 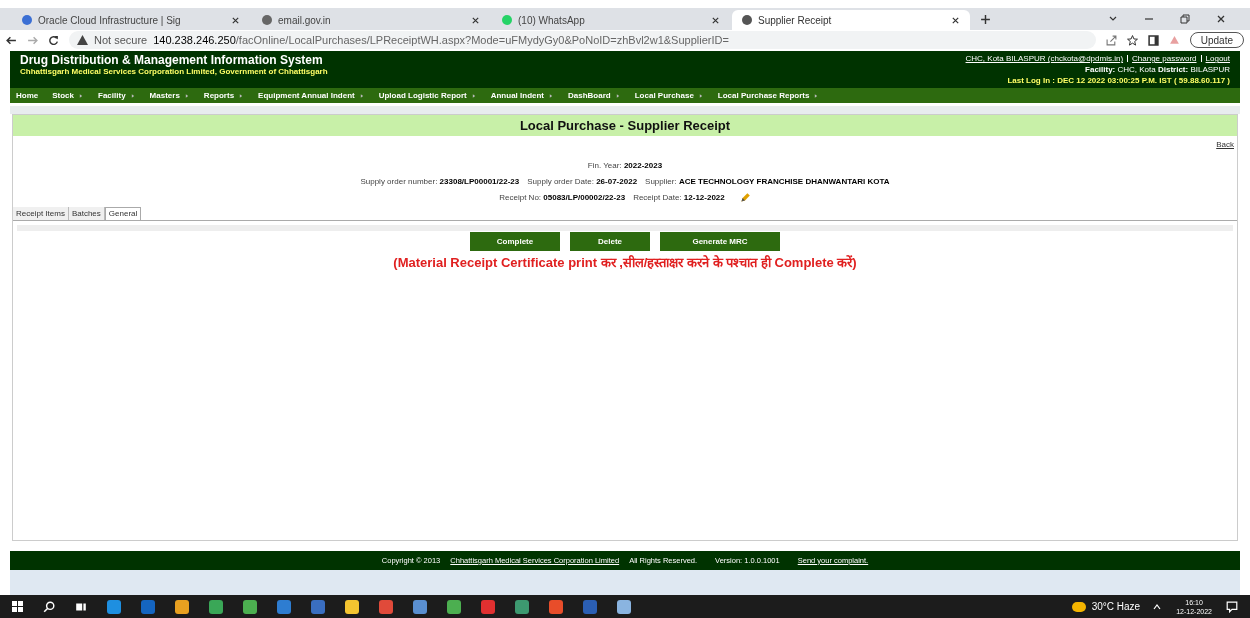 I want to click on menu-item: Home, so click(x=27, y=95).